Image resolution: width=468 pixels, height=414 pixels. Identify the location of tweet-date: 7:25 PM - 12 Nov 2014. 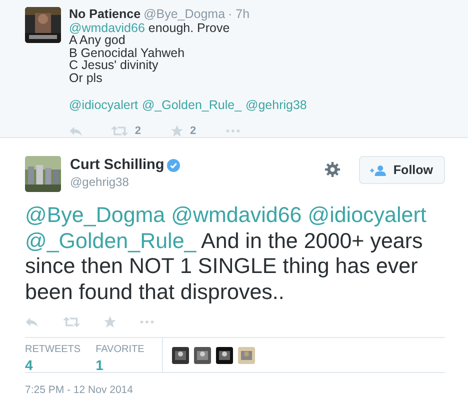
(235, 390).